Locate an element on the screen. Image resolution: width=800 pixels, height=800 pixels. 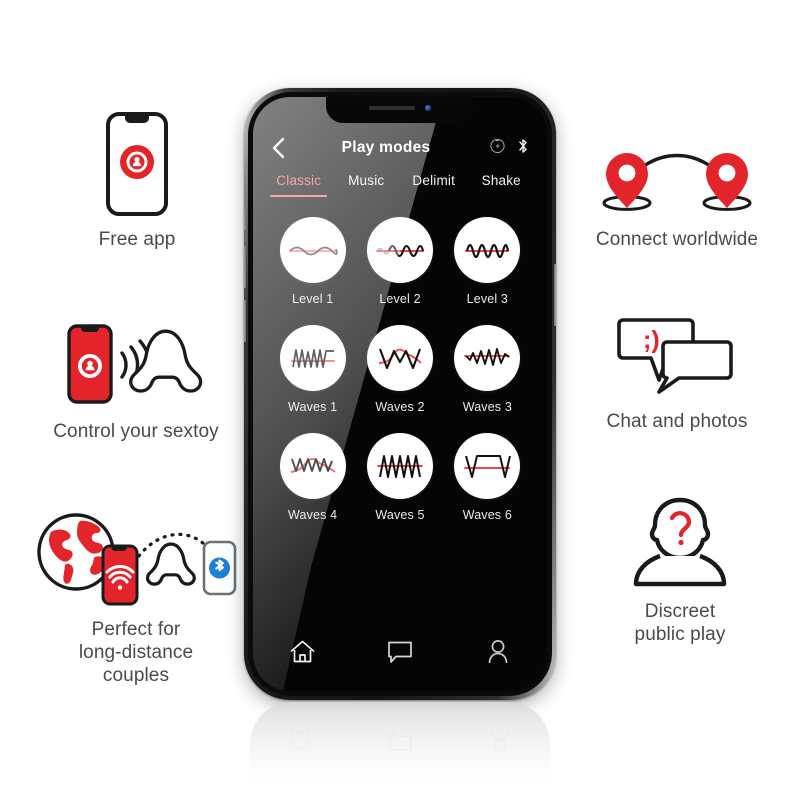
feature-caption: Free app is located at coordinates (137, 239).